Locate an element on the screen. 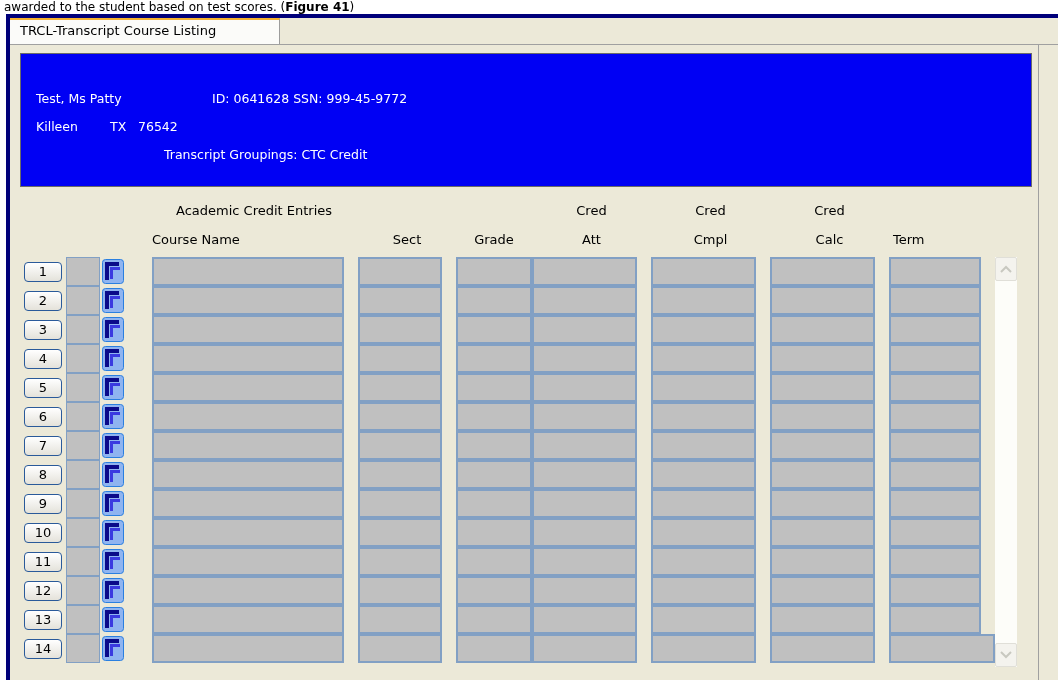 The height and width of the screenshot is (680, 1058). row-number-button: 7 is located at coordinates (43, 445).